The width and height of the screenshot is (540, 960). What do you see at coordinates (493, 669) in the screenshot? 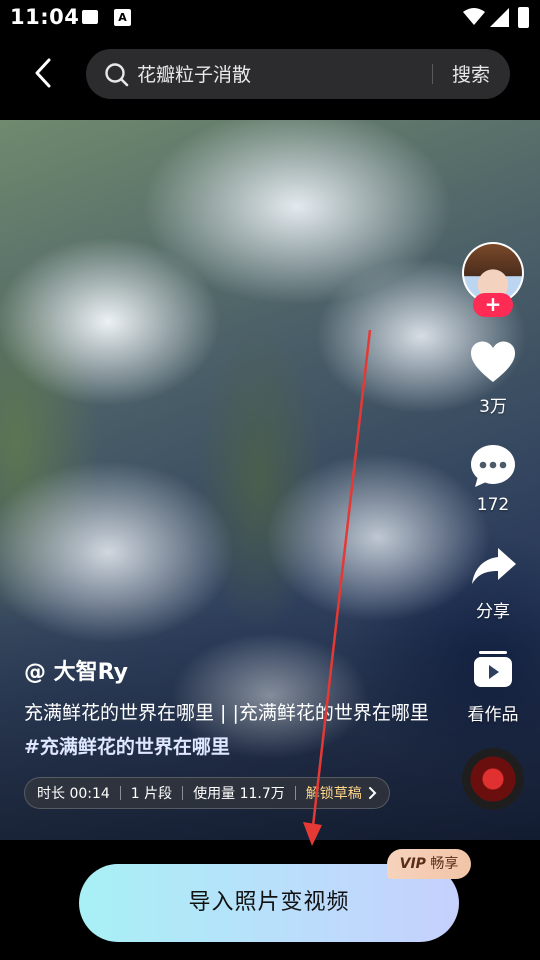
I see `works-icon` at bounding box center [493, 669].